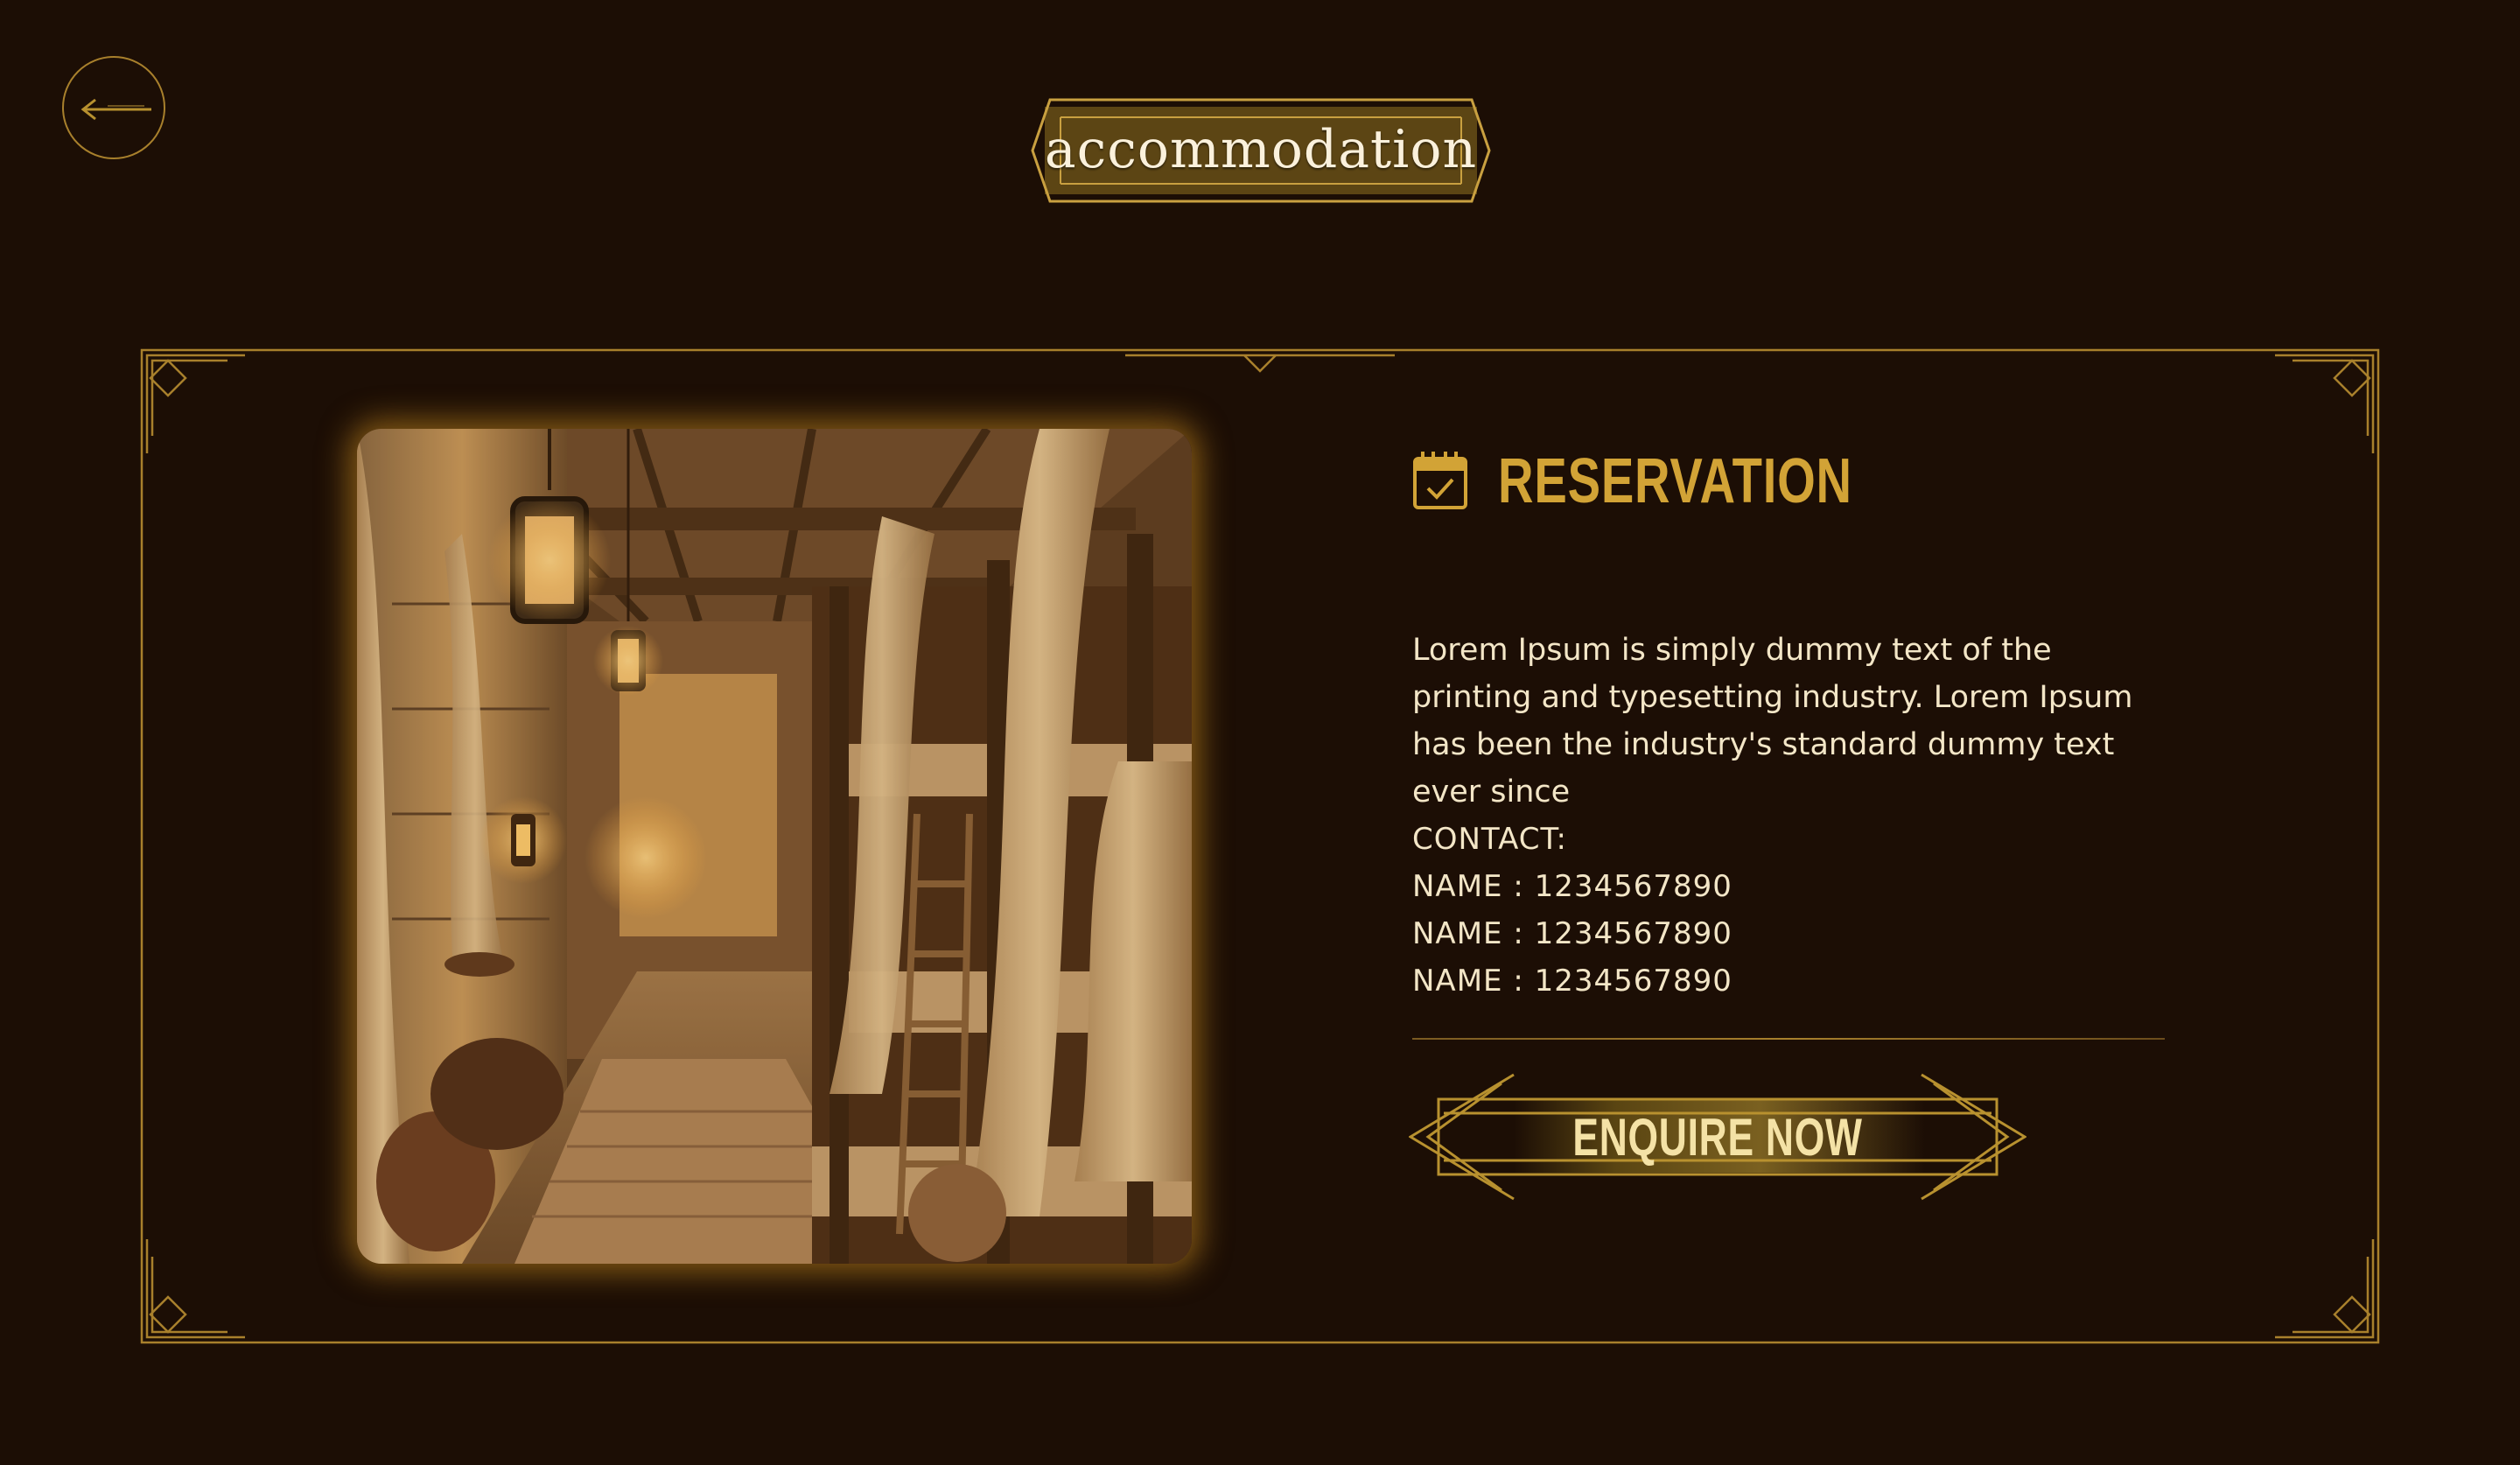 The image size is (2520, 1465). I want to click on section-divider, so click(1788, 1039).